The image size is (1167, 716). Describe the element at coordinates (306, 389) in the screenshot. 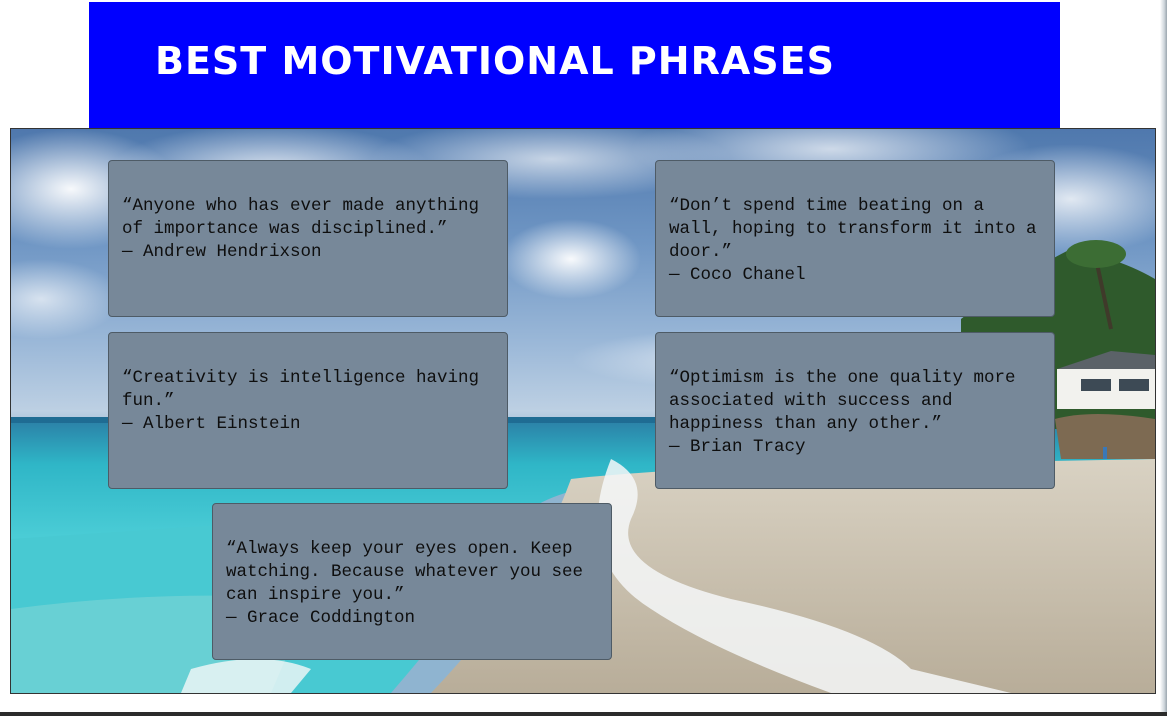

I see `quote-text: “Creativity is intelligence having fun.”` at that location.